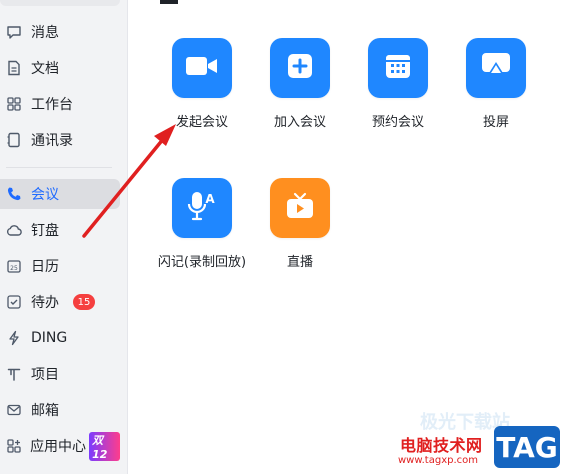  I want to click on flash-notes-tile: A 闪记(录制回放), so click(202, 224).